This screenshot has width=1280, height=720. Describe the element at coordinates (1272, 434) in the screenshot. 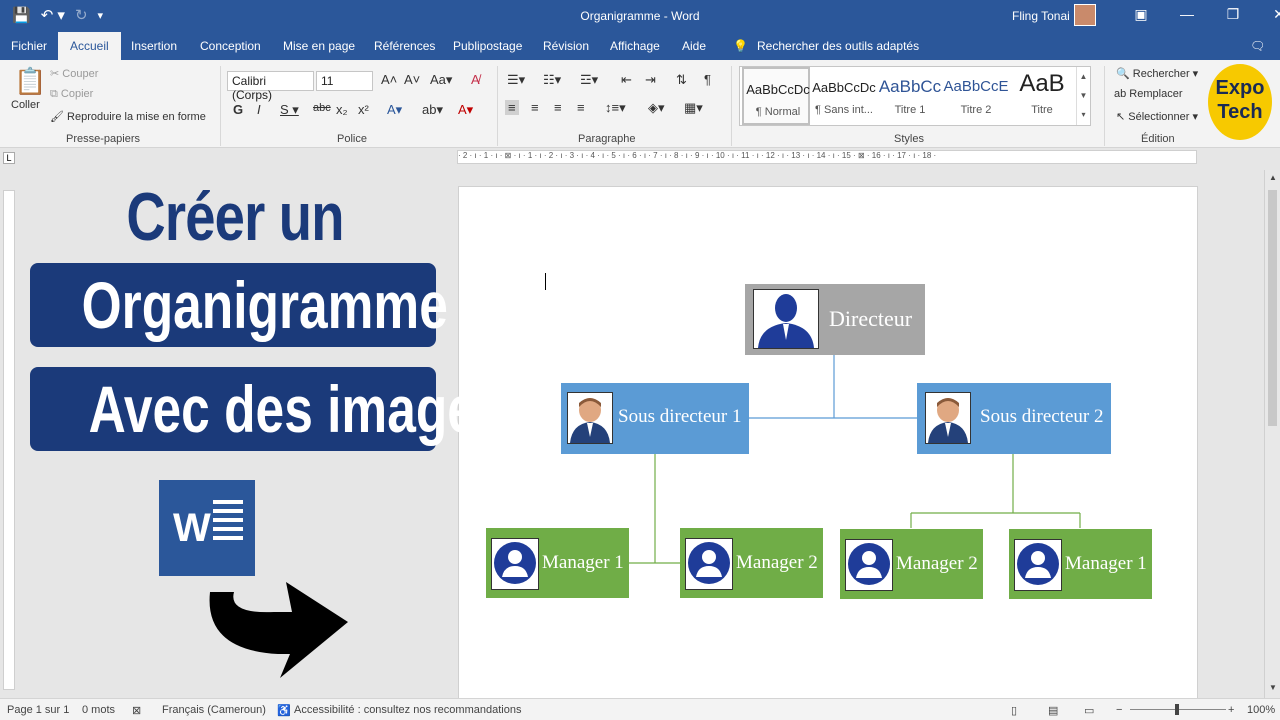

I see `vertical-scrollbar: ▲ ▼` at that location.